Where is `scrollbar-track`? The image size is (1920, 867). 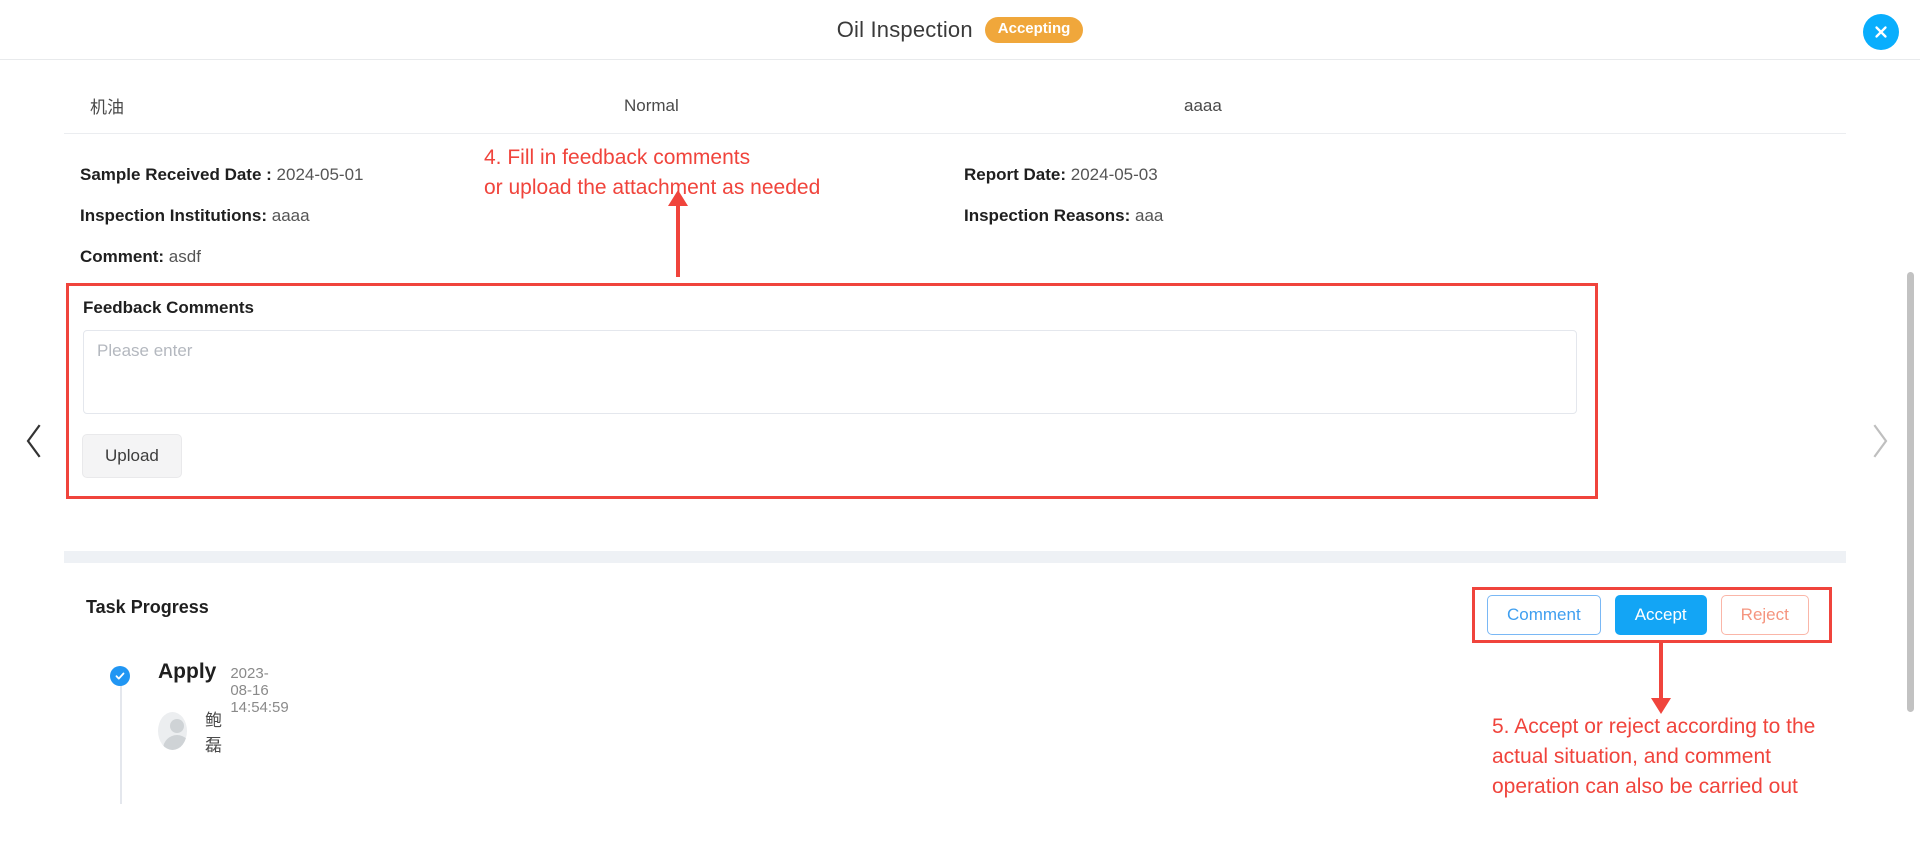
scrollbar-track is located at coordinates (1912, 463).